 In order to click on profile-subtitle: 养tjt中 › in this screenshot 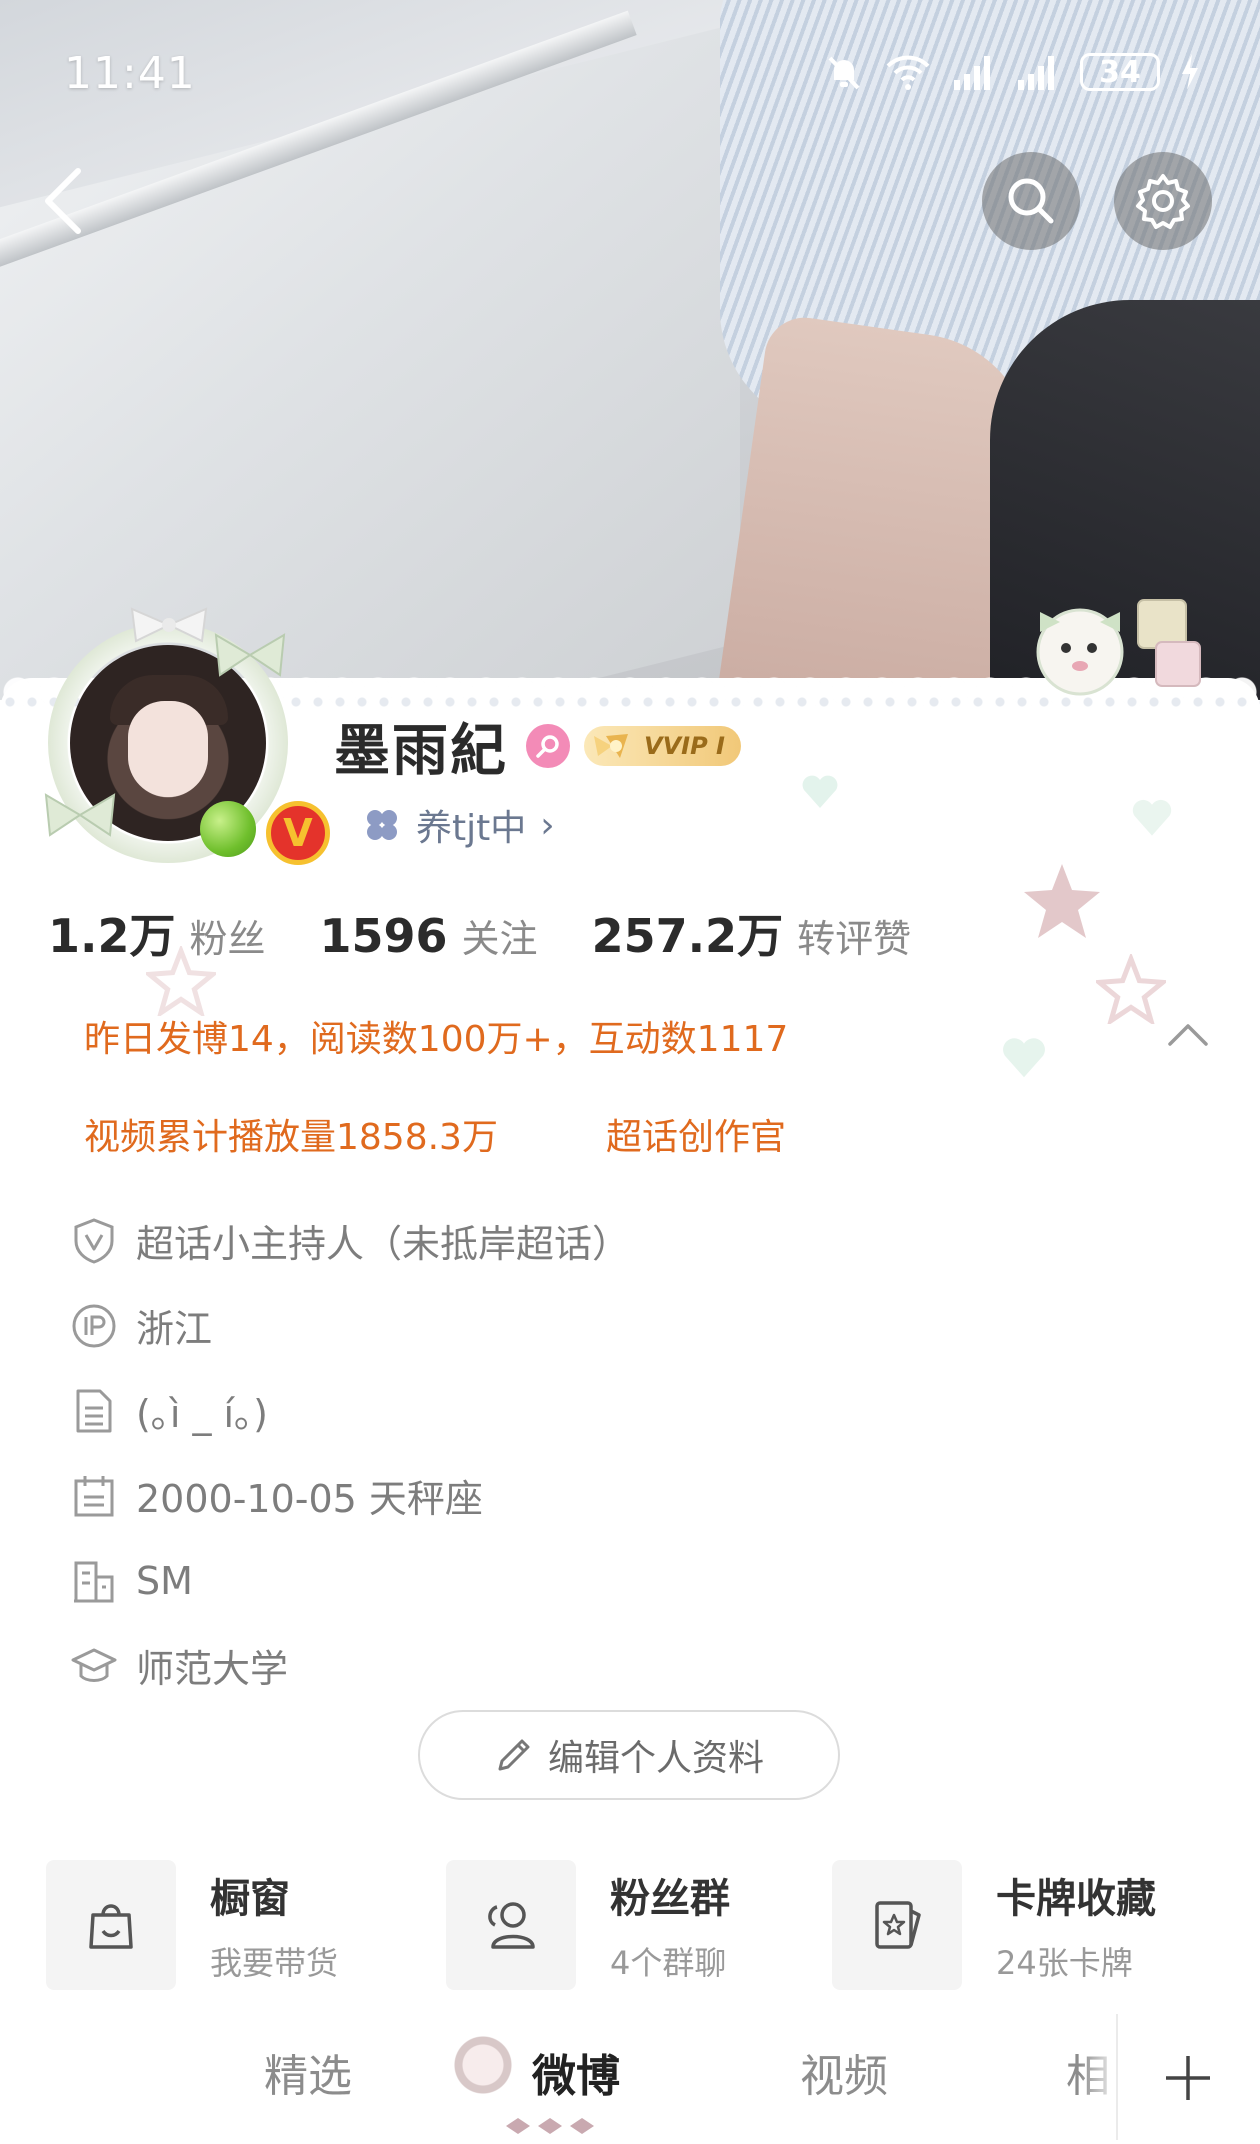, I will do `click(458, 825)`.